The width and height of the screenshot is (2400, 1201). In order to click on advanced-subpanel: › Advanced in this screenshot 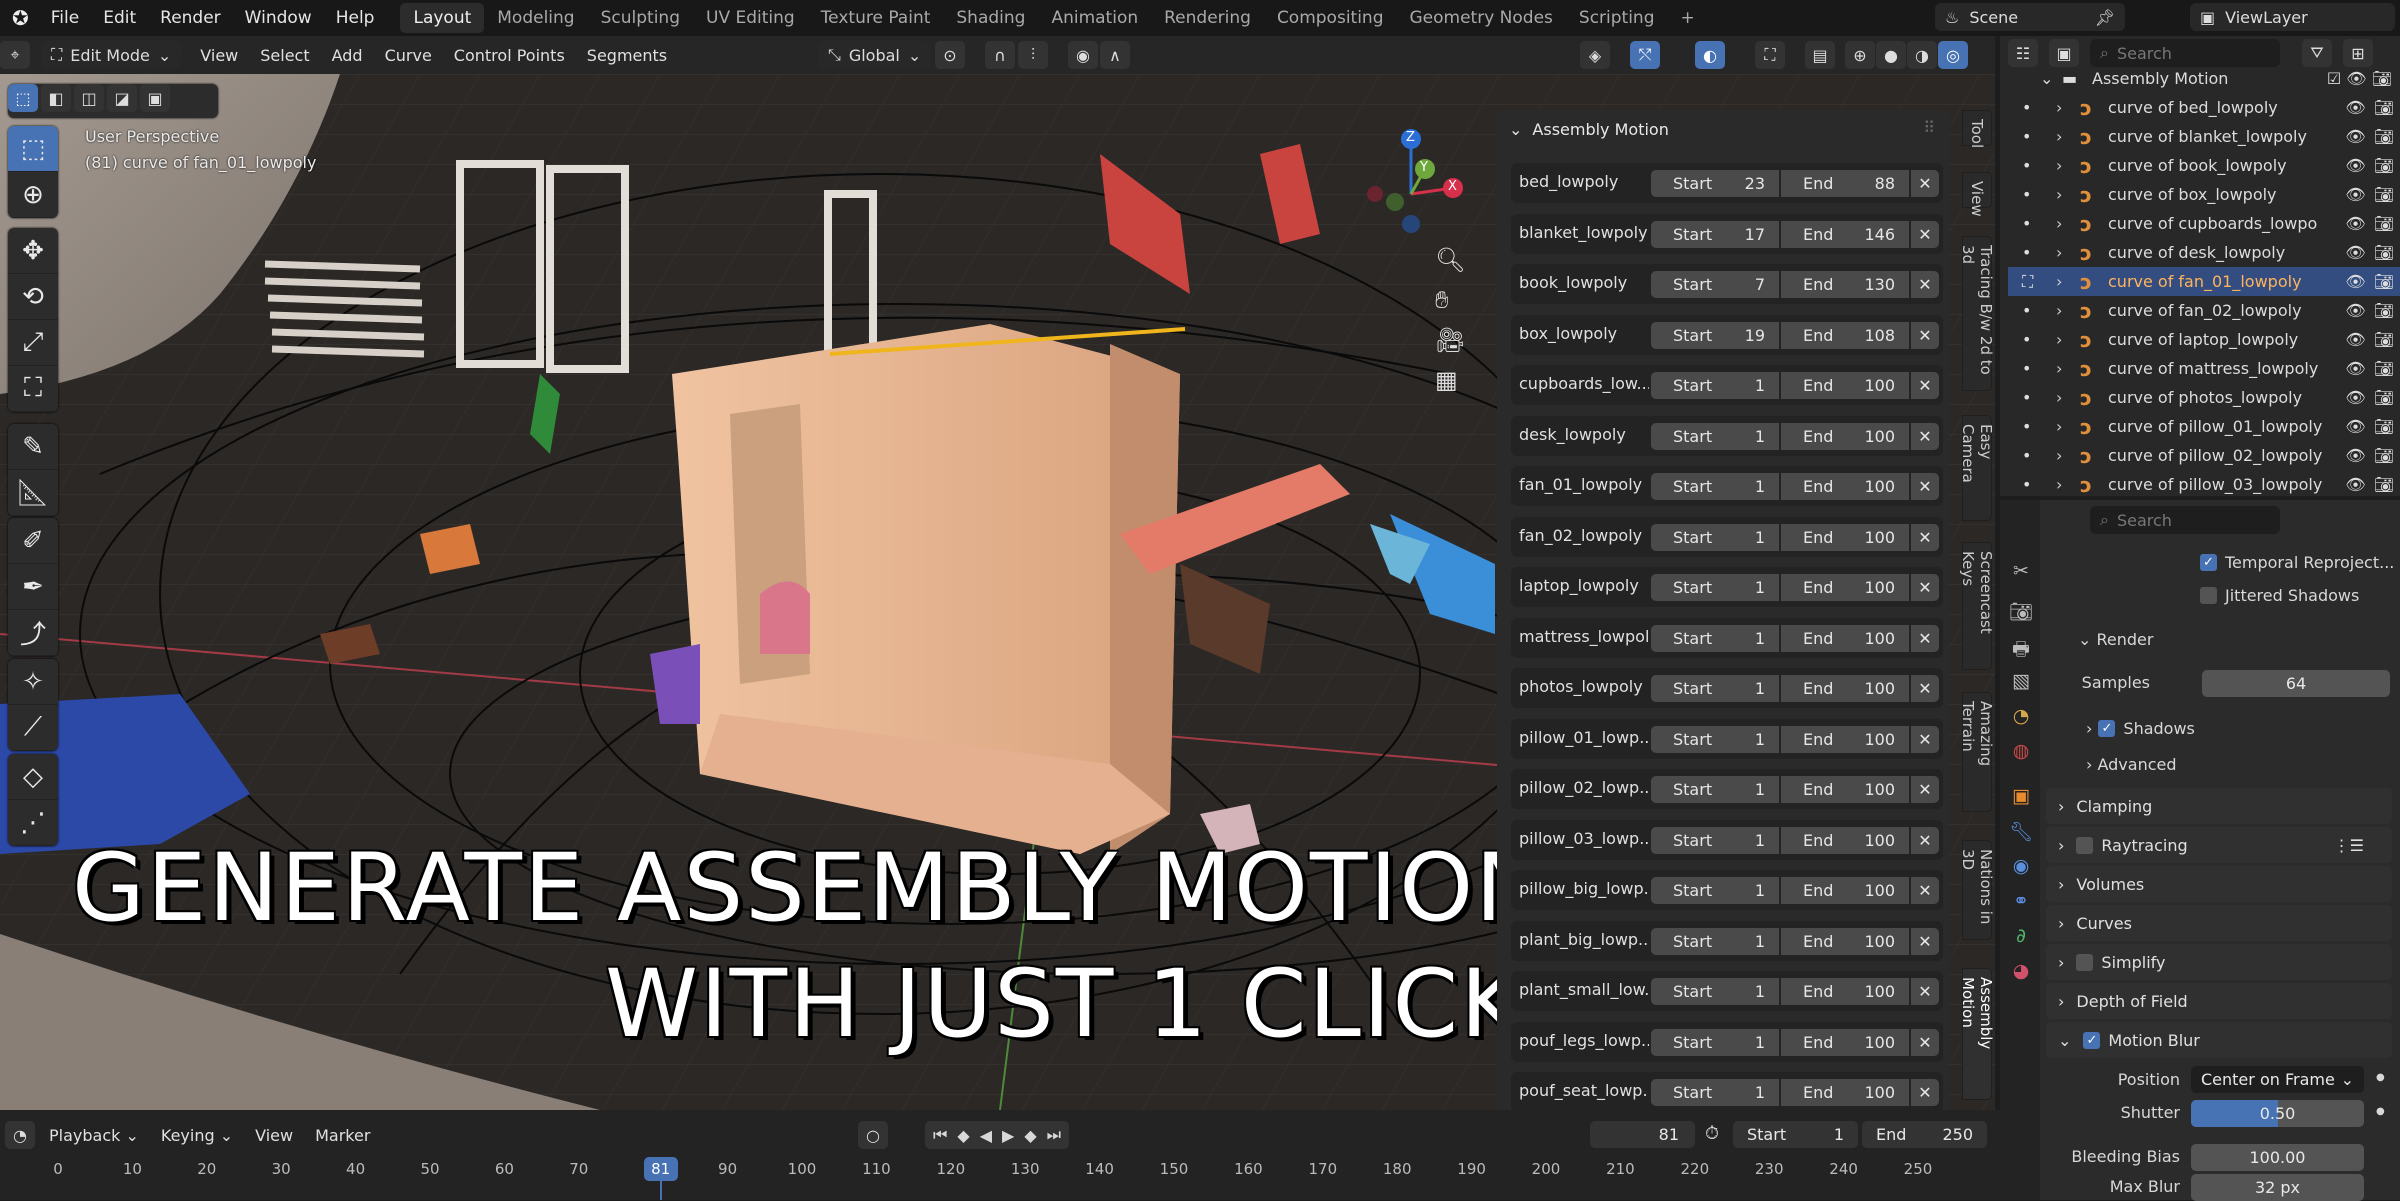, I will do `click(2131, 764)`.